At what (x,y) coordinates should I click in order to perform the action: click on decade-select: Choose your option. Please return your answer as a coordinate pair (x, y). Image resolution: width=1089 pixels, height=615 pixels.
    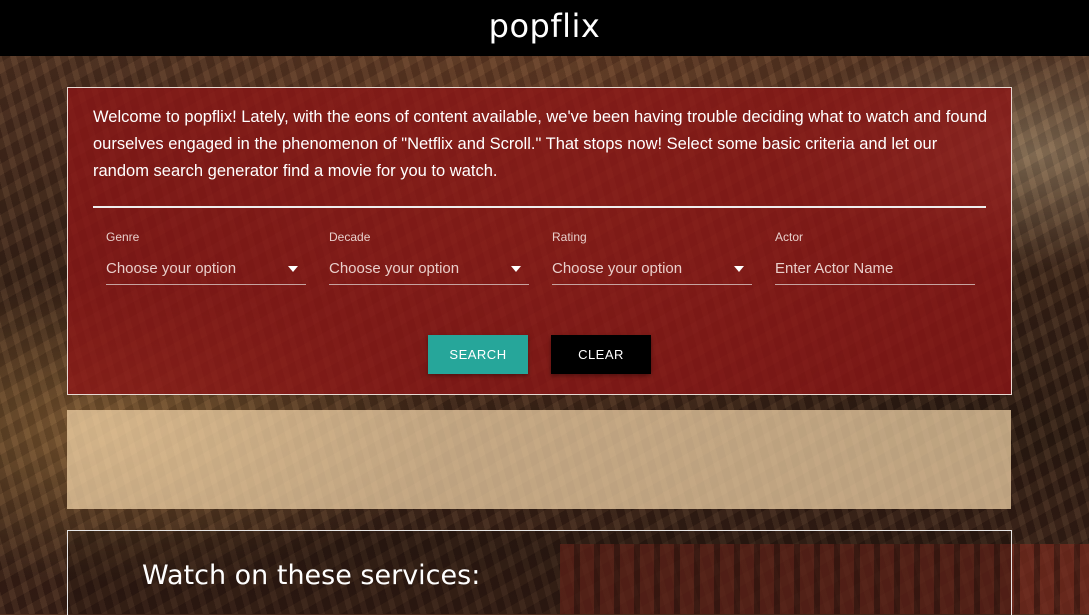
    Looking at the image, I should click on (429, 270).